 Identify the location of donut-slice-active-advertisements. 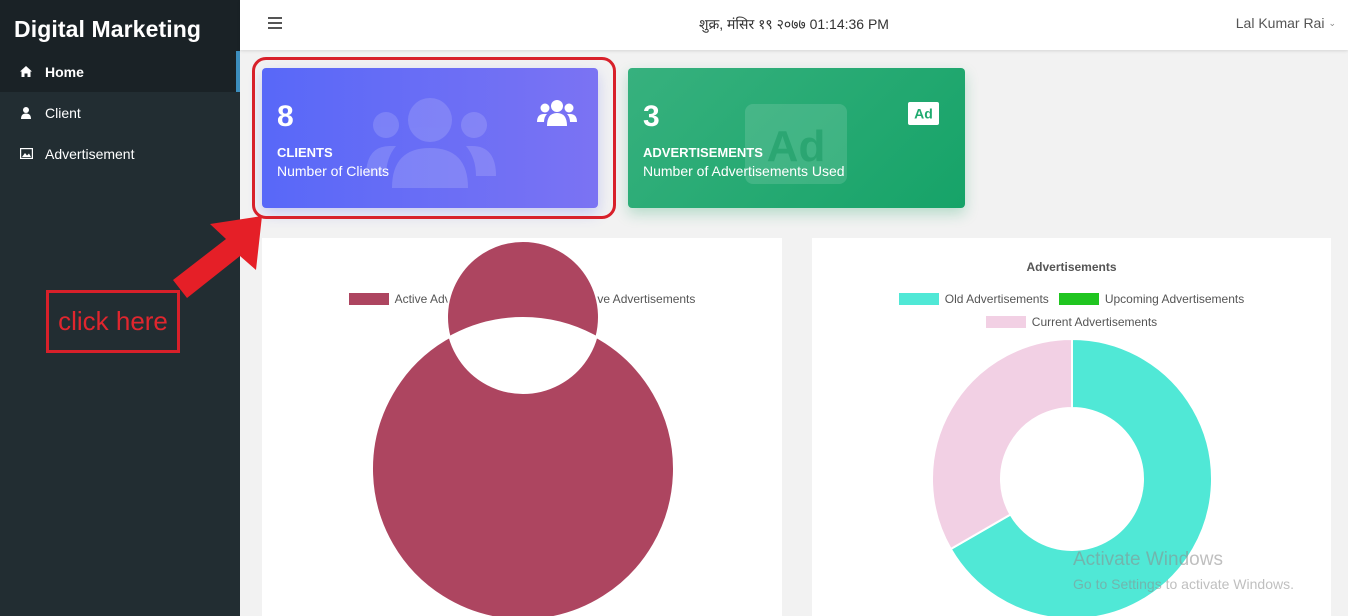
(523, 428).